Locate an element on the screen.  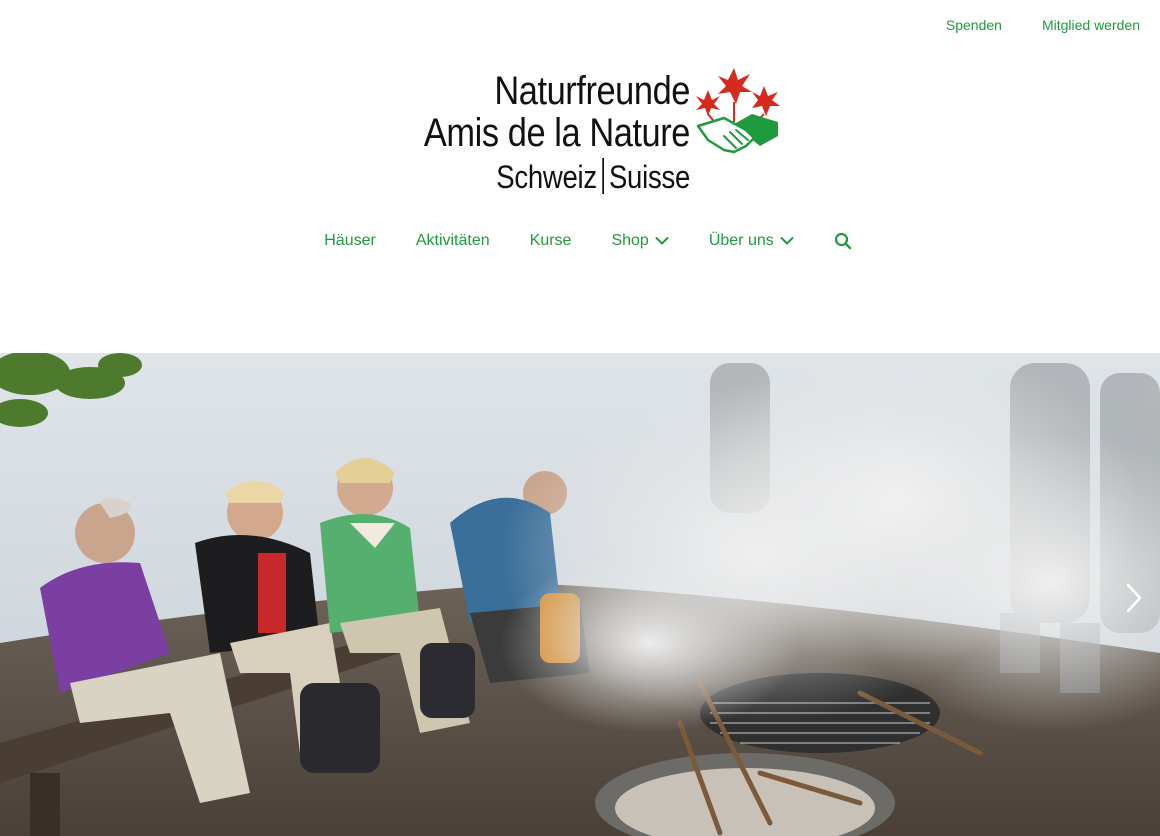
main-nav: Häuser Aktivitäten Kurse Shop Über uns is located at coordinates (580, 241).